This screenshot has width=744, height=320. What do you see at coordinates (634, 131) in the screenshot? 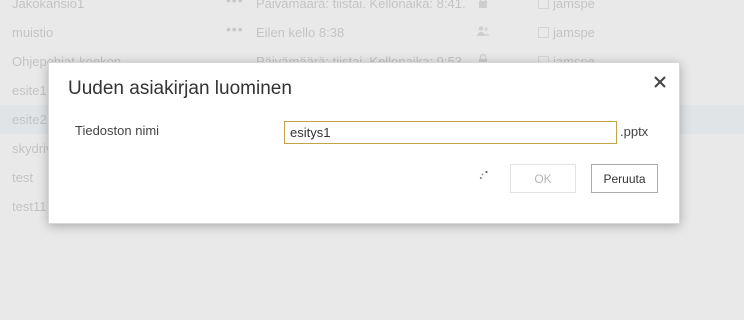
I see `file-extension: .pptx` at bounding box center [634, 131].